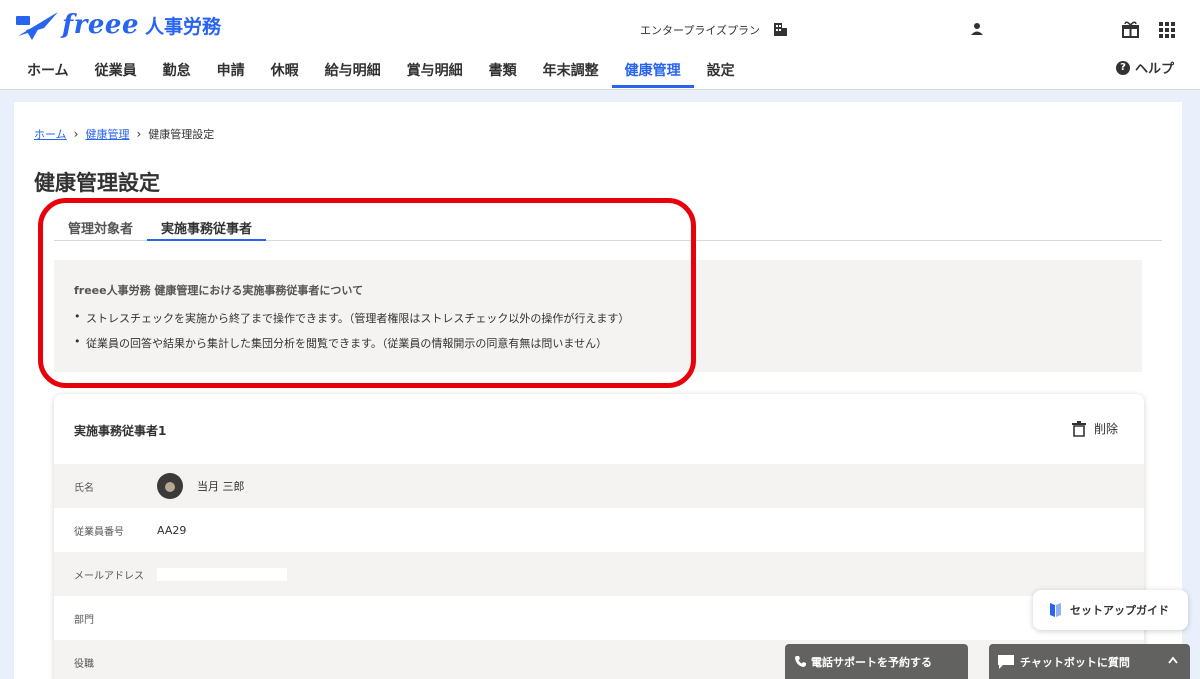 Image resolution: width=1200 pixels, height=679 pixels. I want to click on field-label: メールアドレス, so click(109, 576).